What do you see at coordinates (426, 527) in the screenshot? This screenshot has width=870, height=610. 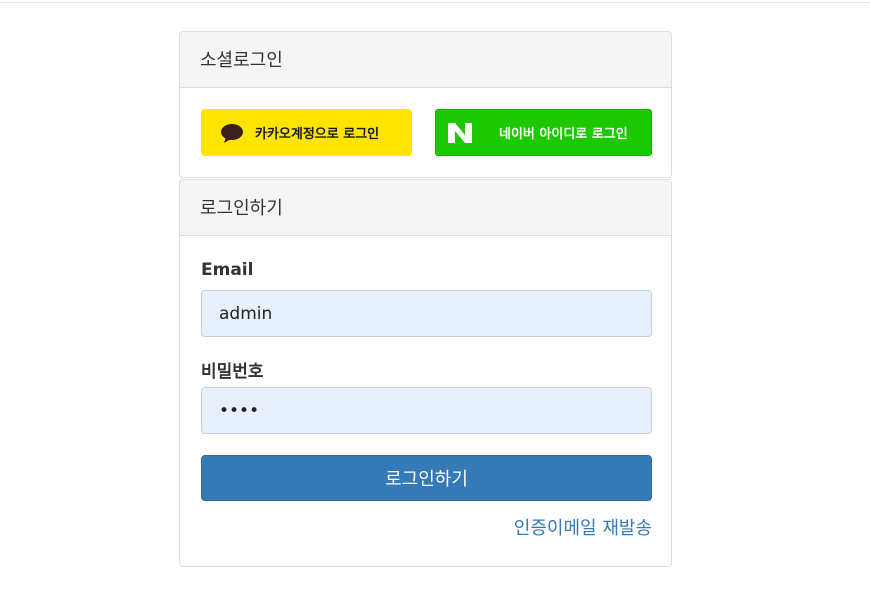 I see `resend-verification-email-link: 인증이메일 재발송` at bounding box center [426, 527].